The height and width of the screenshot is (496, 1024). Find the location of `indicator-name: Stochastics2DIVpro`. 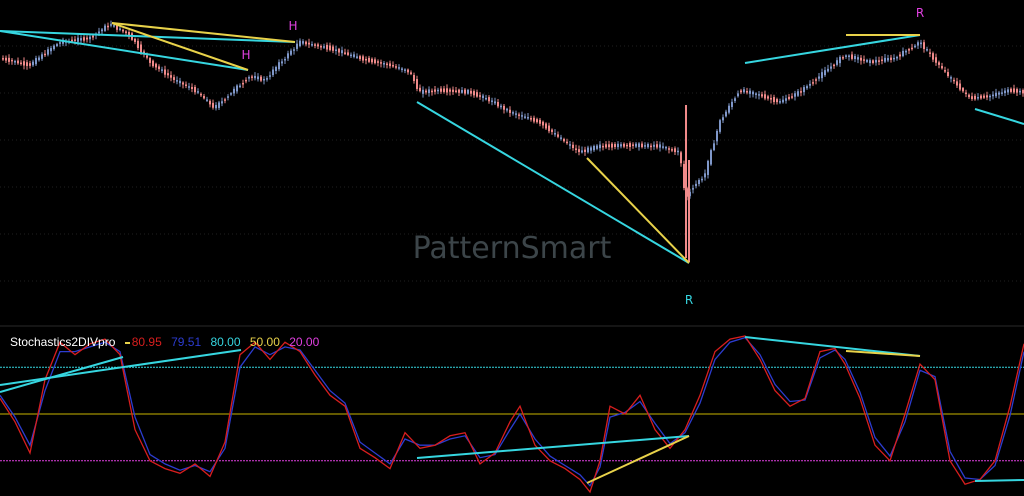

indicator-name: Stochastics2DIVpro is located at coordinates (63, 342).